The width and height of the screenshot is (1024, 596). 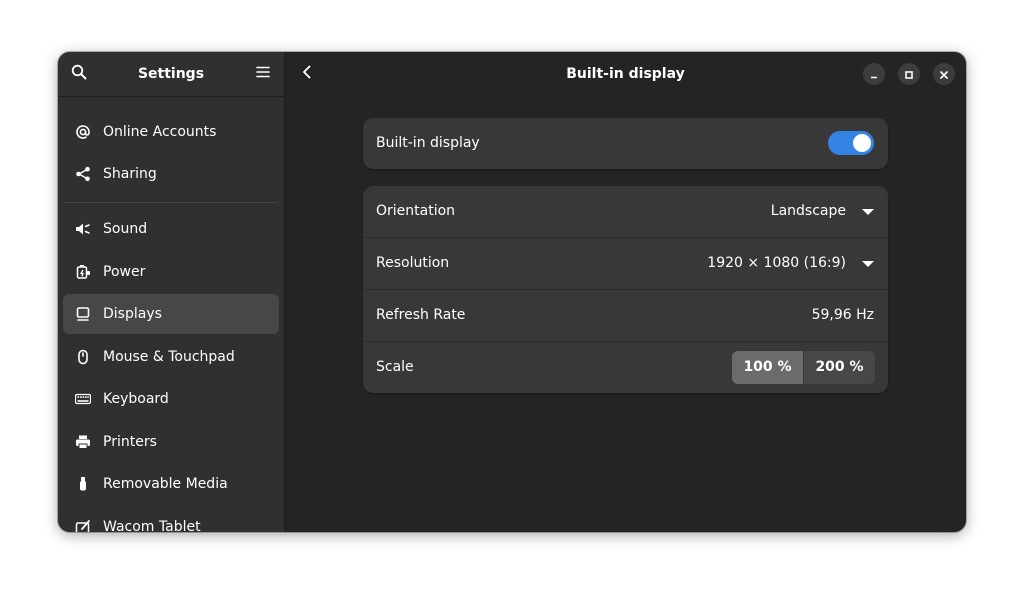 What do you see at coordinates (171, 399) in the screenshot?
I see `sidebar-item-keyboard: Keyboard` at bounding box center [171, 399].